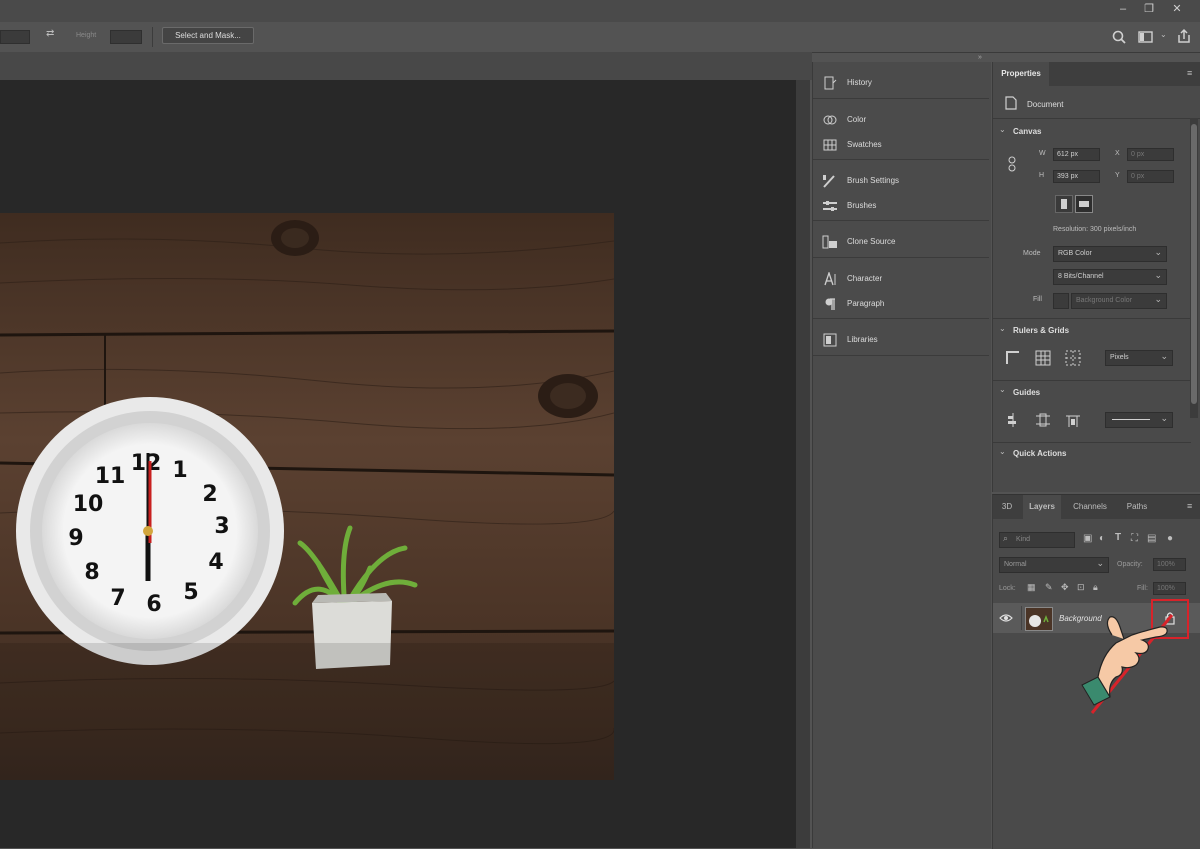 The height and width of the screenshot is (849, 1200). What do you see at coordinates (1184, 36) in the screenshot?
I see `share-icon` at bounding box center [1184, 36].